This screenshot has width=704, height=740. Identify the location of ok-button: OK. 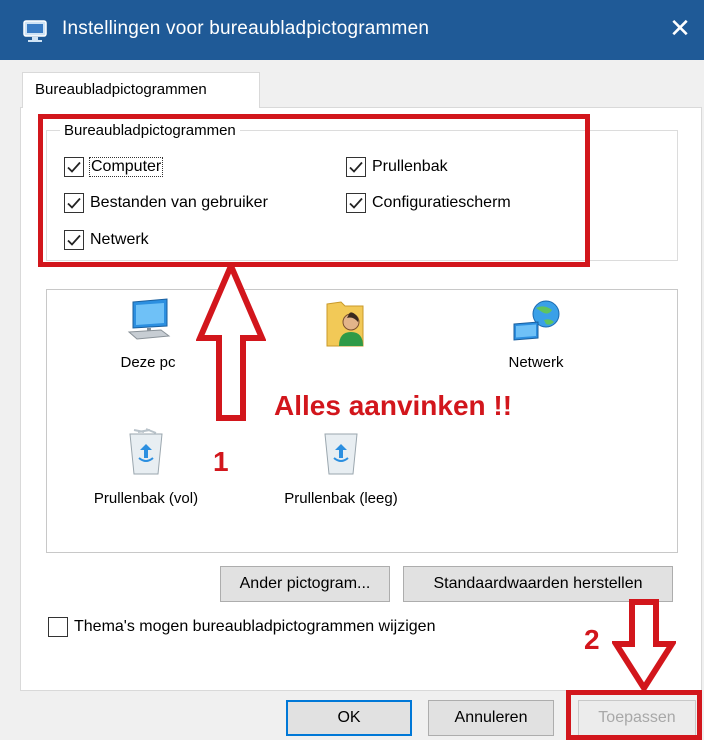
(349, 718).